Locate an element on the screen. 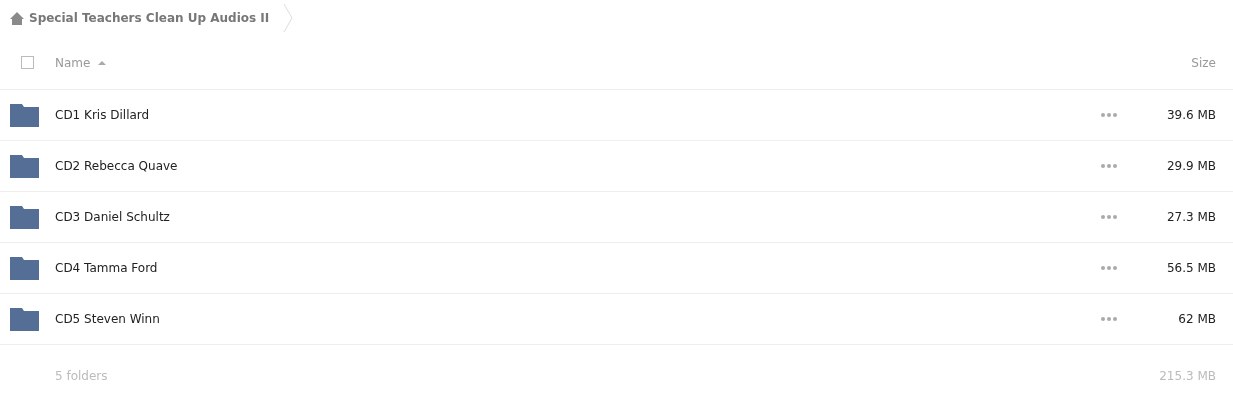 This screenshot has height=416, width=1233. folder-size: 29.9 MB is located at coordinates (1191, 166).